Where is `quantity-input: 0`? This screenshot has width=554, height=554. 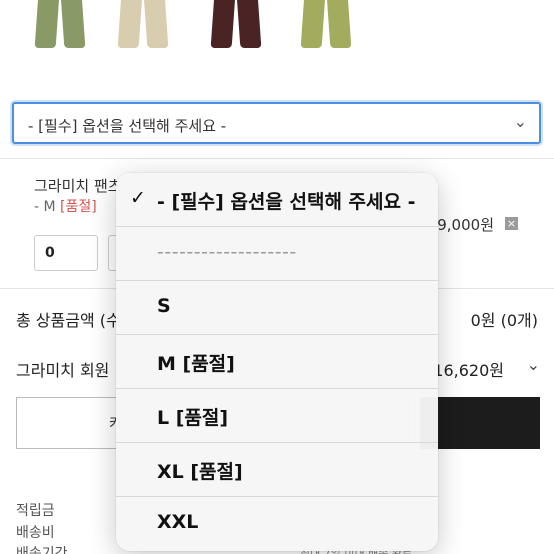 quantity-input: 0 is located at coordinates (66, 253).